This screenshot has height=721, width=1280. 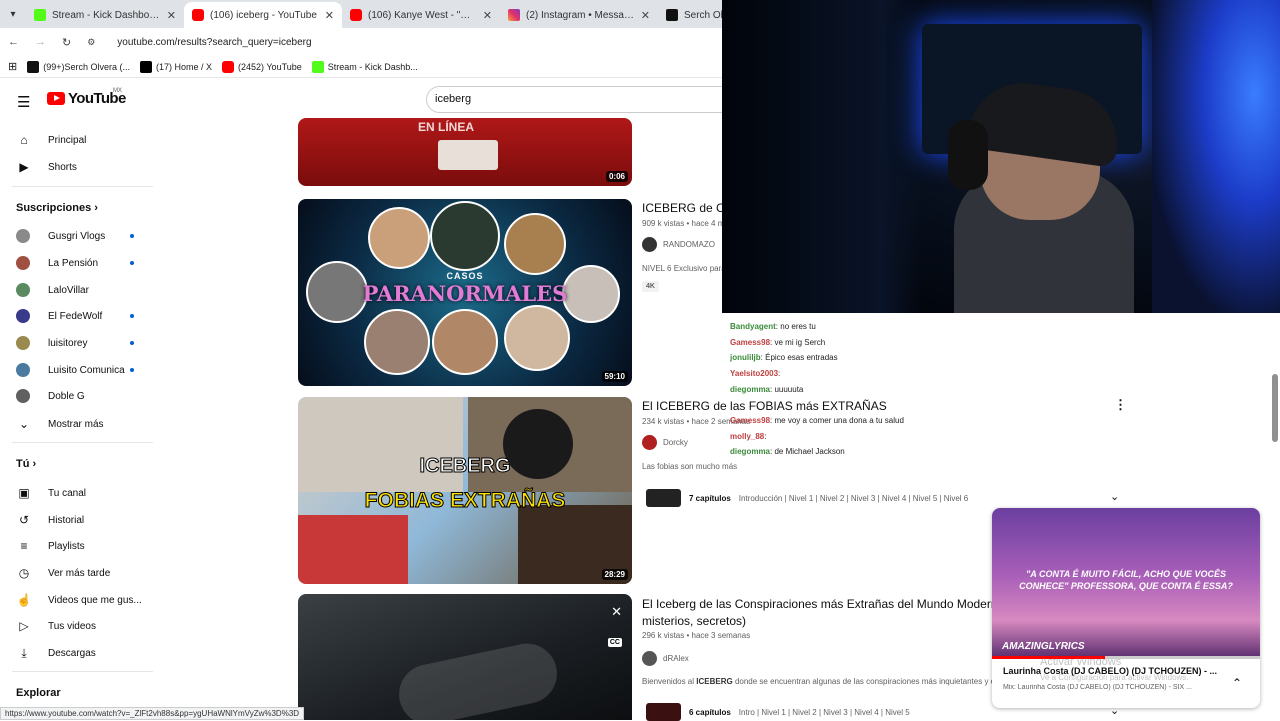 I want to click on sidebar-show-more: ⌄ Mostrar más, so click(x=81, y=424).